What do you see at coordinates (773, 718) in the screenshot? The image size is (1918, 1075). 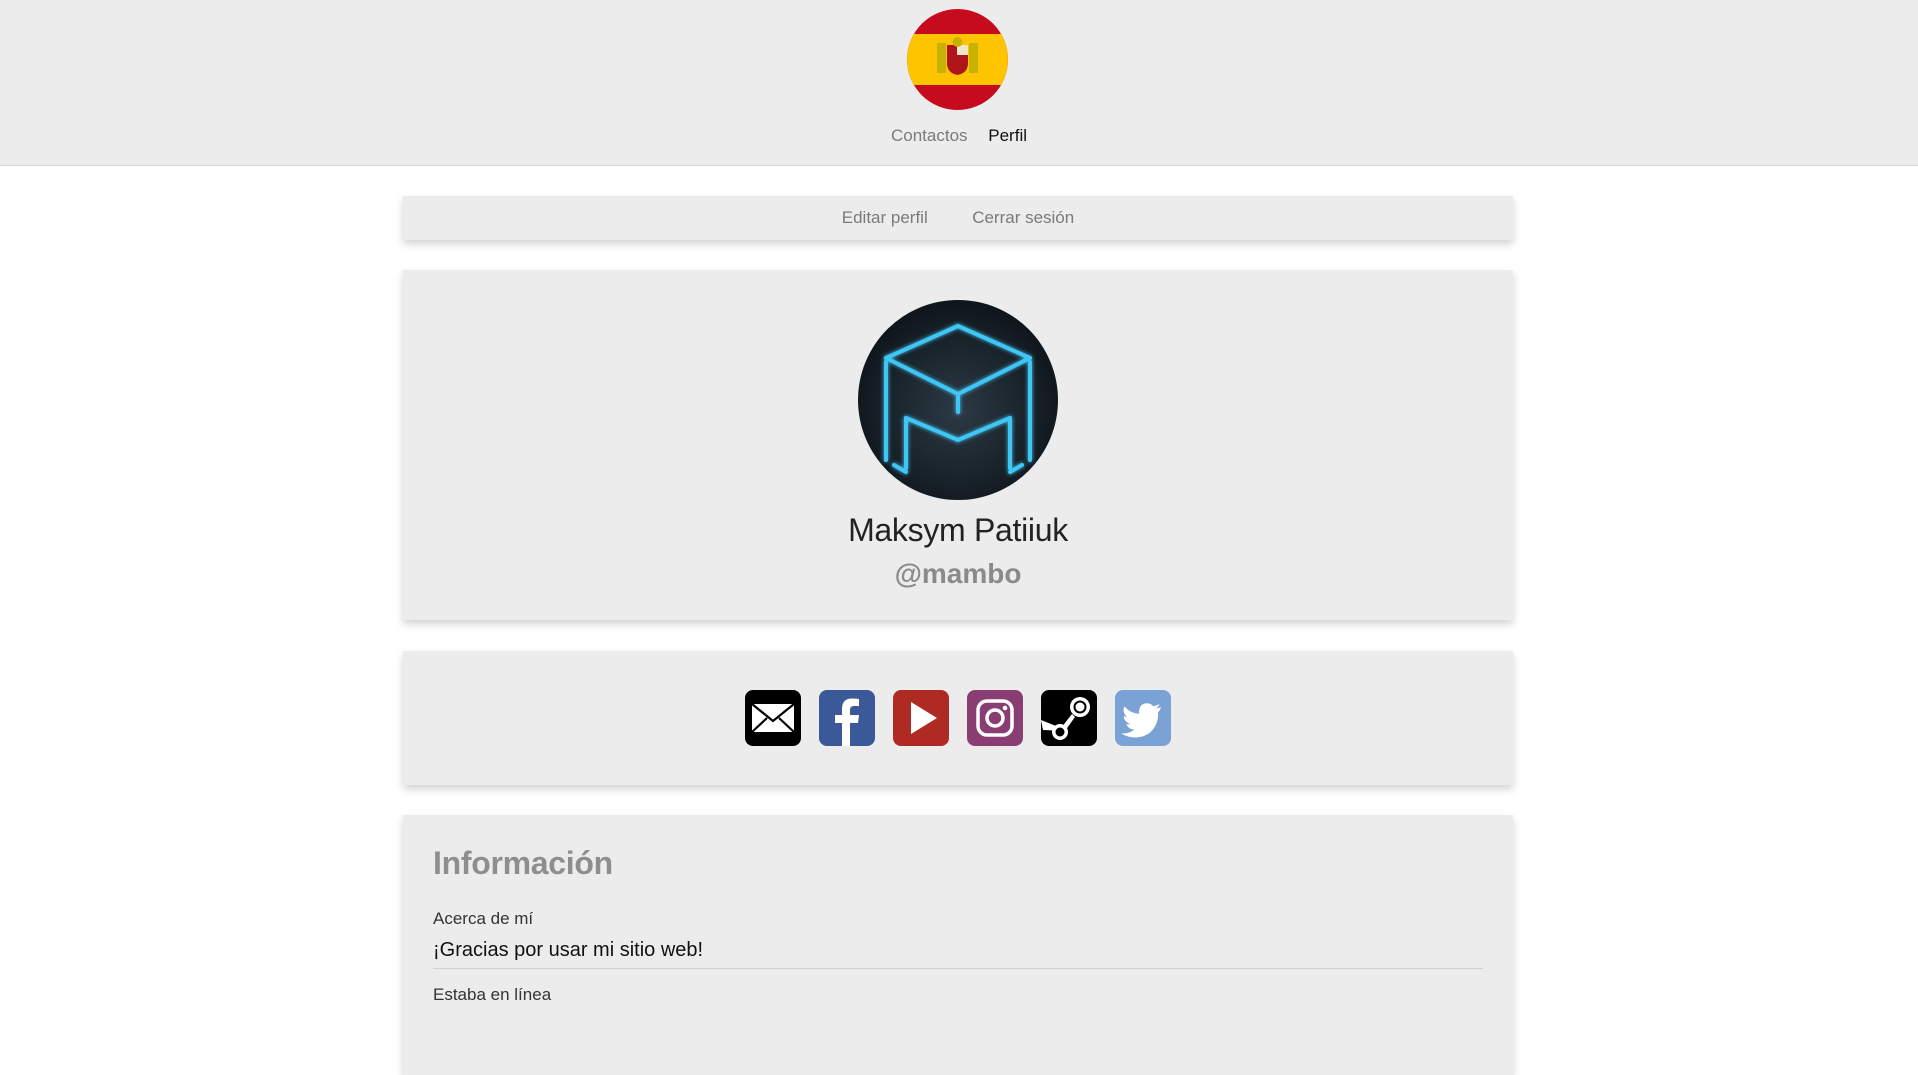 I see `email-icon` at bounding box center [773, 718].